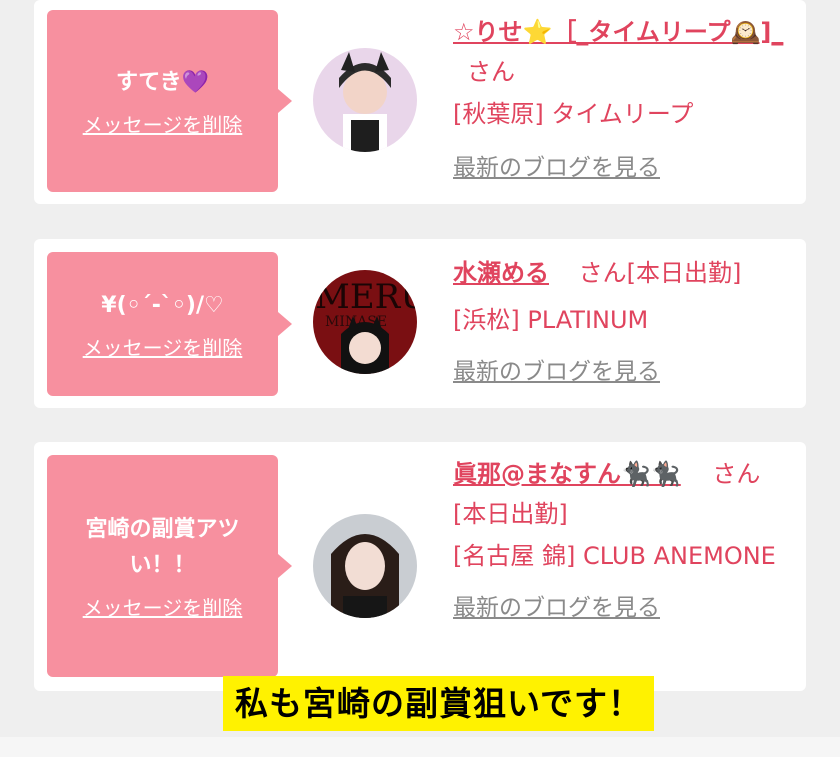 The width and height of the screenshot is (840, 757). I want to click on message-bubble: すてき💜 メッセージを削除, so click(169, 101).